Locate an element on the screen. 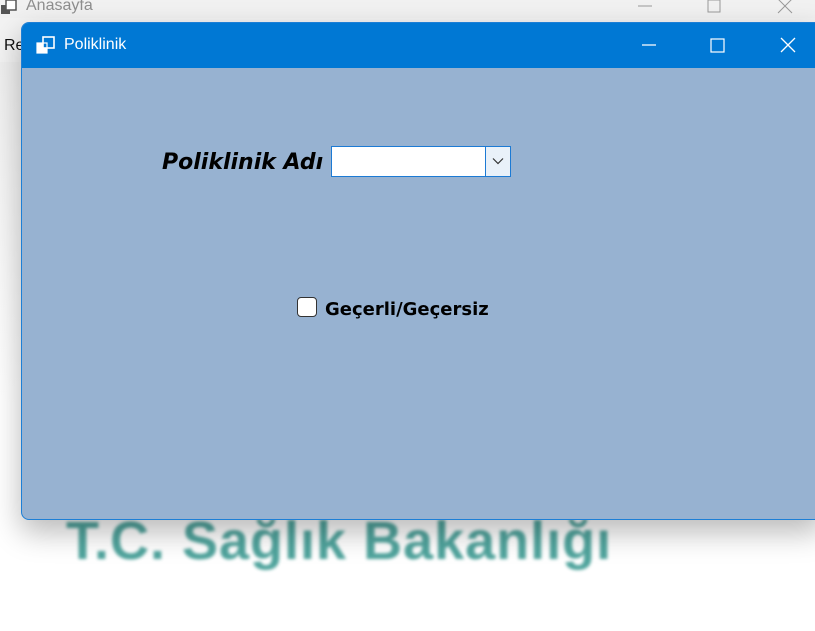  background-app-icon is located at coordinates (9, 7).